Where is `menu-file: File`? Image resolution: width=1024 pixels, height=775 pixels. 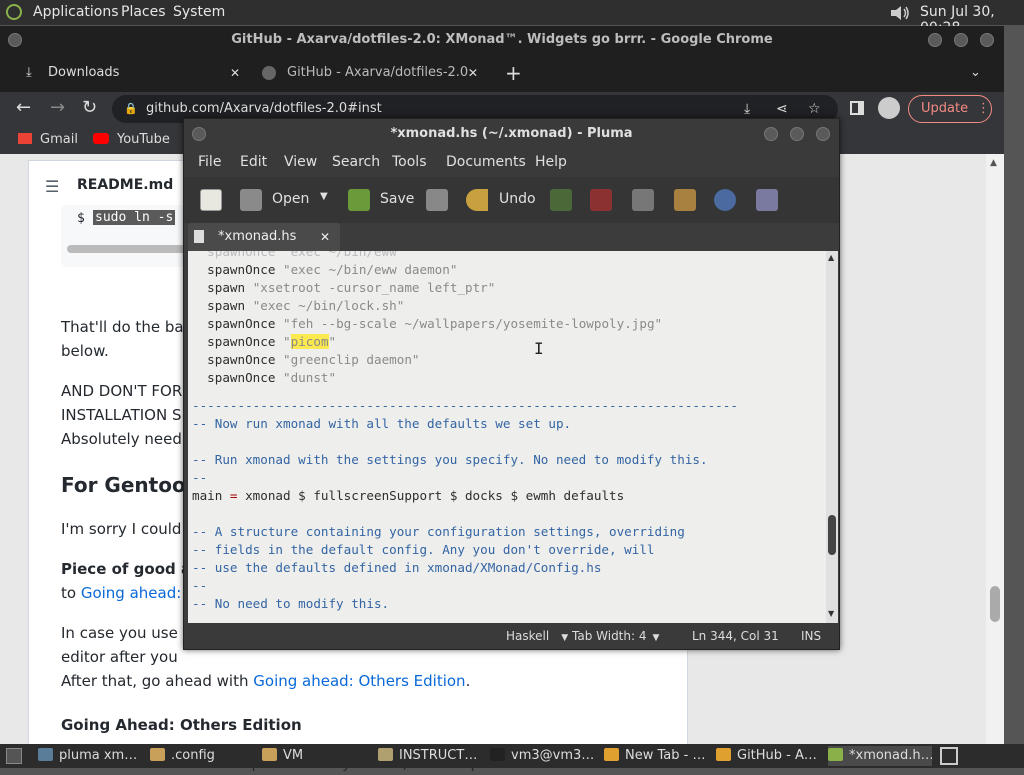
menu-file: File is located at coordinates (209, 162).